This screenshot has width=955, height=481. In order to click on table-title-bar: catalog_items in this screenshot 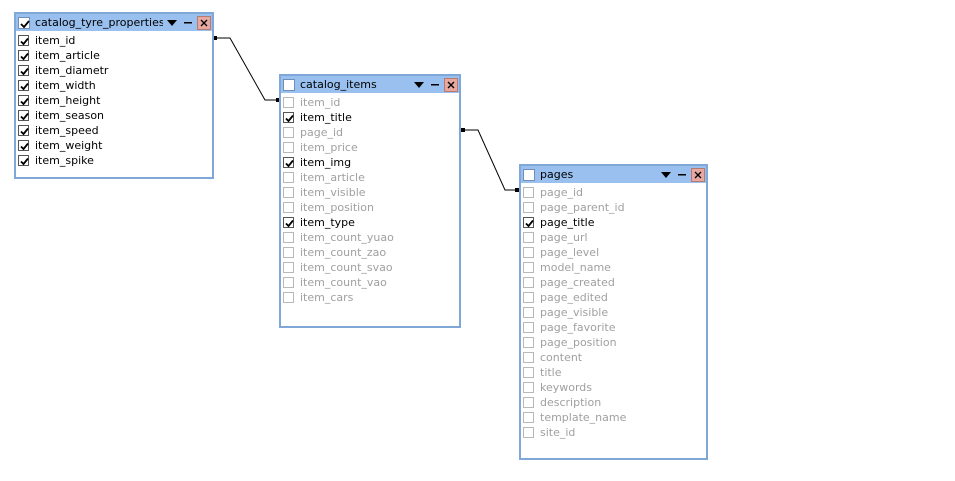, I will do `click(370, 84)`.